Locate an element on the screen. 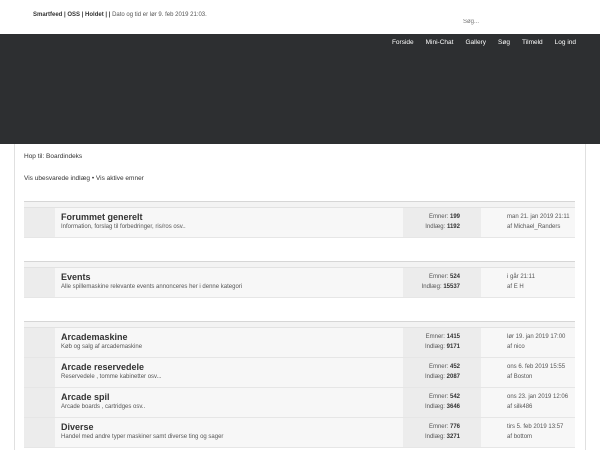  last-post-date: ons 6. feb 2019 15:55 is located at coordinates (536, 367).